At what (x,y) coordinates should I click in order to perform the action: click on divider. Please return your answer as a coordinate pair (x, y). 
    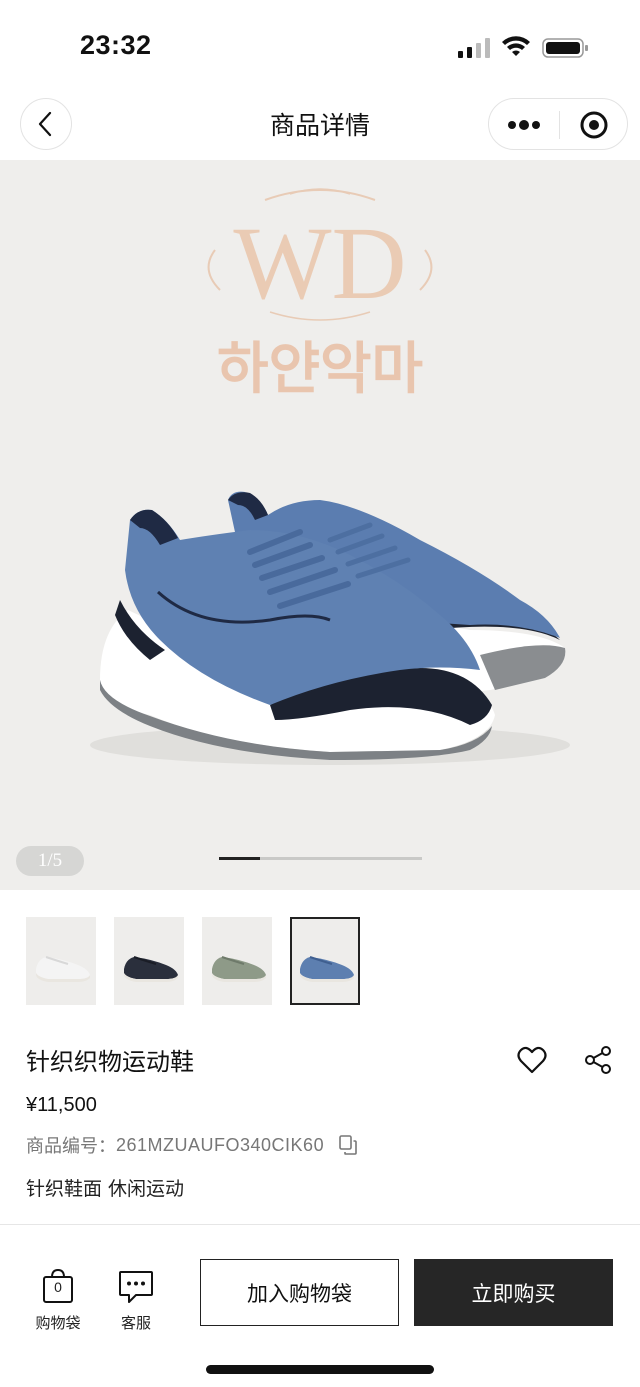
    Looking at the image, I should click on (320, 1224).